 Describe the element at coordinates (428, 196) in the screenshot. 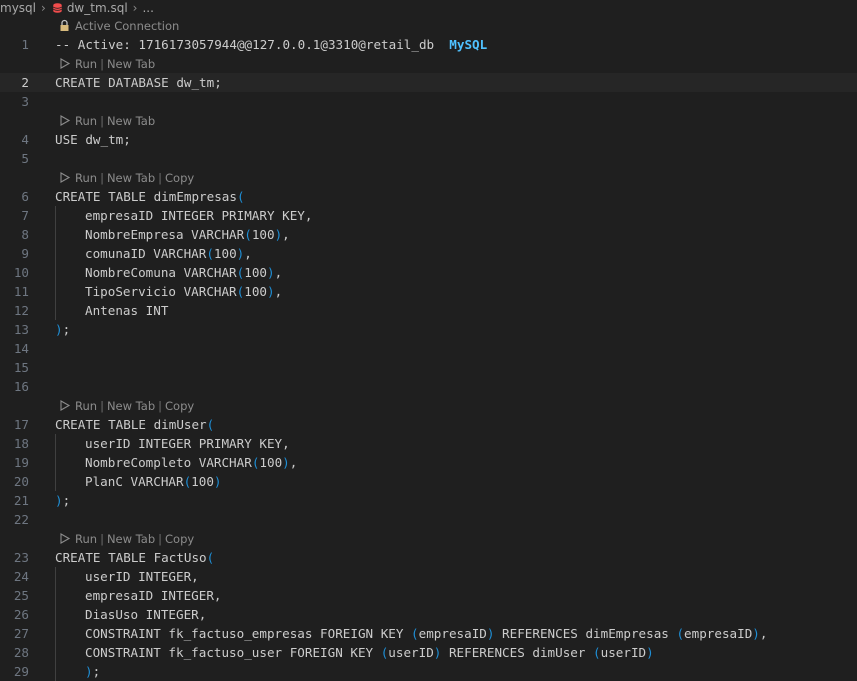

I see `code-line: 6 CREATE TABLE dimEmpresas(` at that location.